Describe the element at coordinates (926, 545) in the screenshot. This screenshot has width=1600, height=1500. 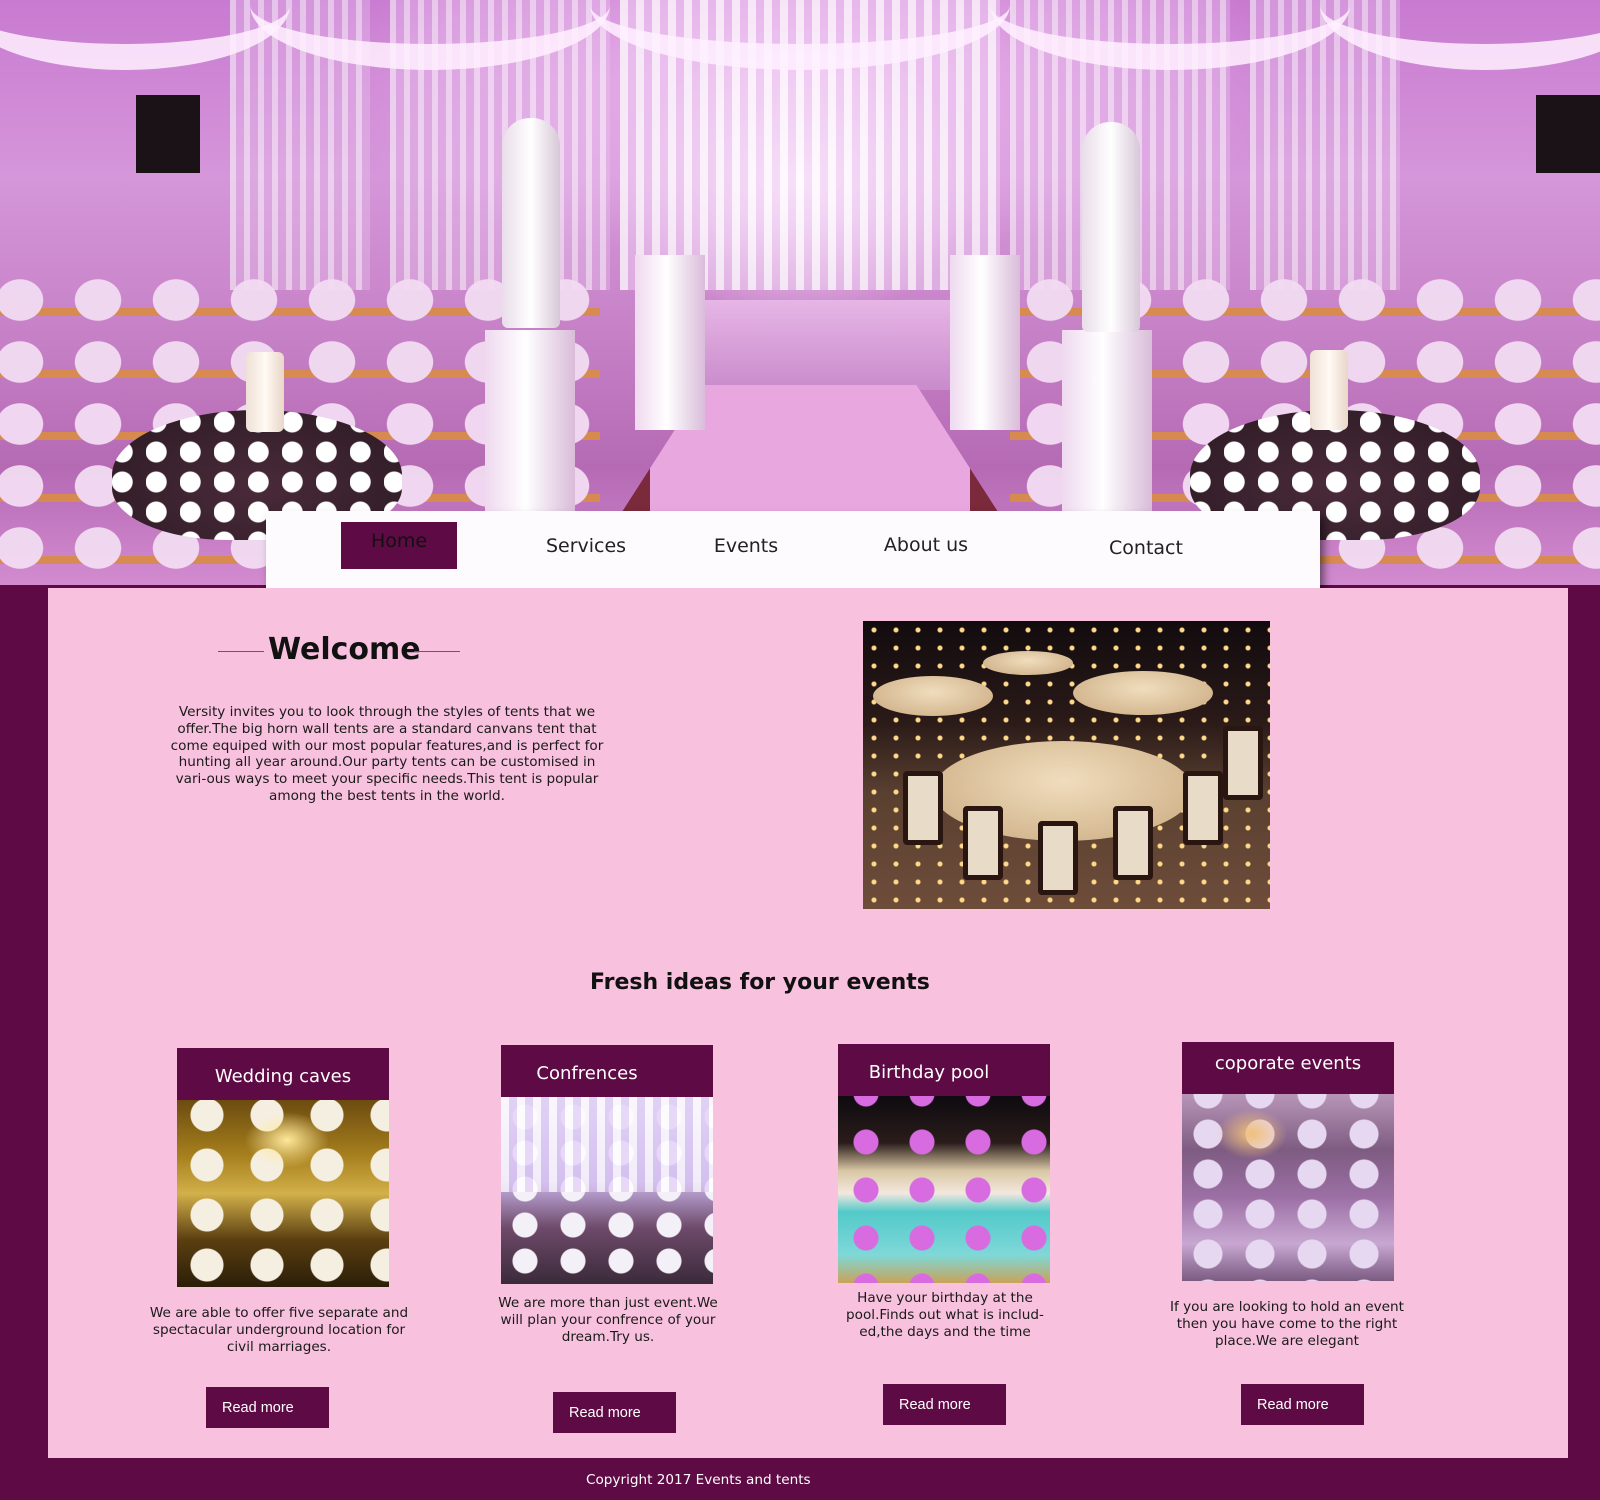
I see `nav-about-us: About us` at that location.